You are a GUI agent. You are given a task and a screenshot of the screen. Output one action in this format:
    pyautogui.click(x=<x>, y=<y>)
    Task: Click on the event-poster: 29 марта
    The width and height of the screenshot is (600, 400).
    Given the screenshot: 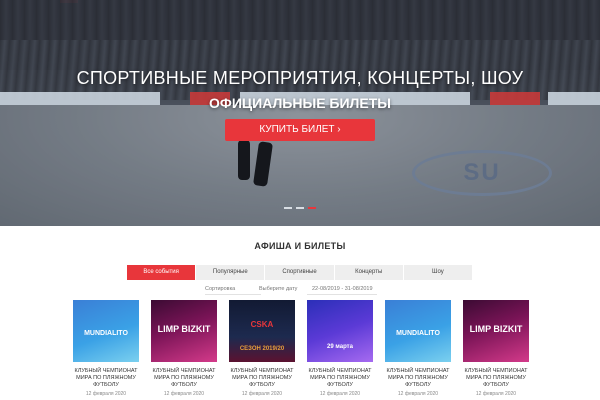 What is the action you would take?
    pyautogui.click(x=340, y=331)
    